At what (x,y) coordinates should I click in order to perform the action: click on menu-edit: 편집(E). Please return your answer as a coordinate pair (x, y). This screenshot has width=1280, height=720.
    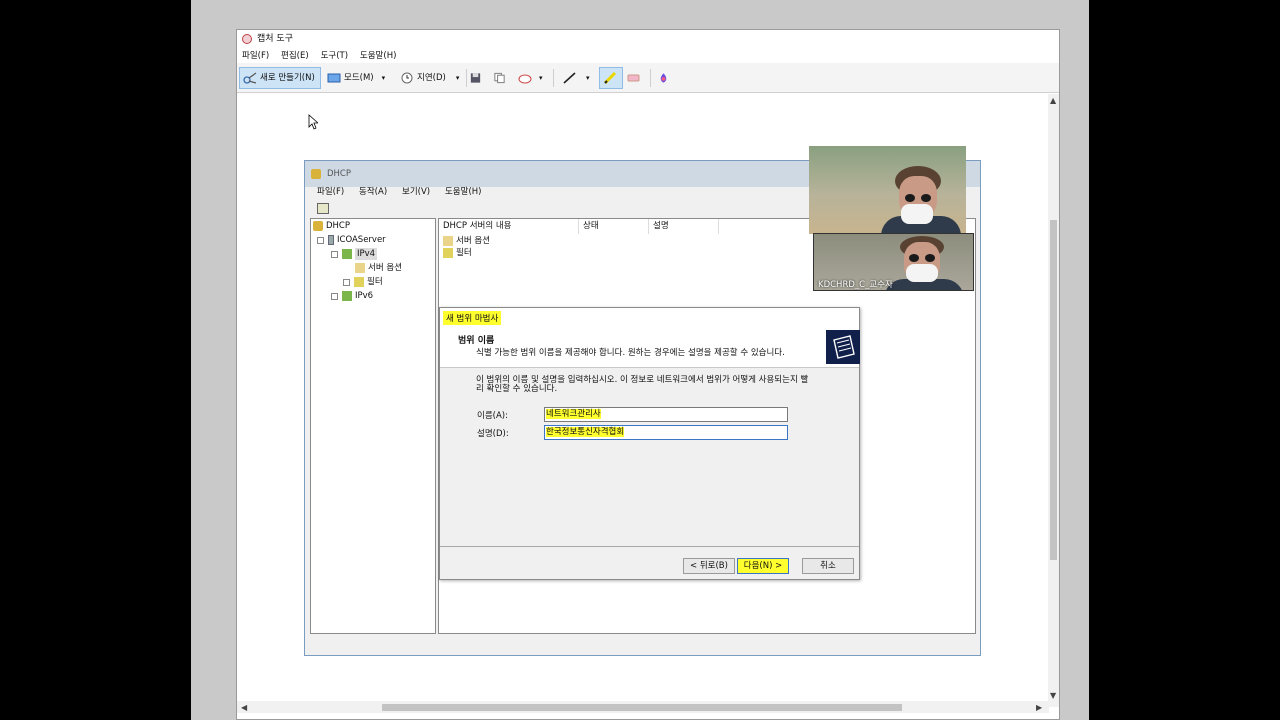
    Looking at the image, I should click on (295, 56).